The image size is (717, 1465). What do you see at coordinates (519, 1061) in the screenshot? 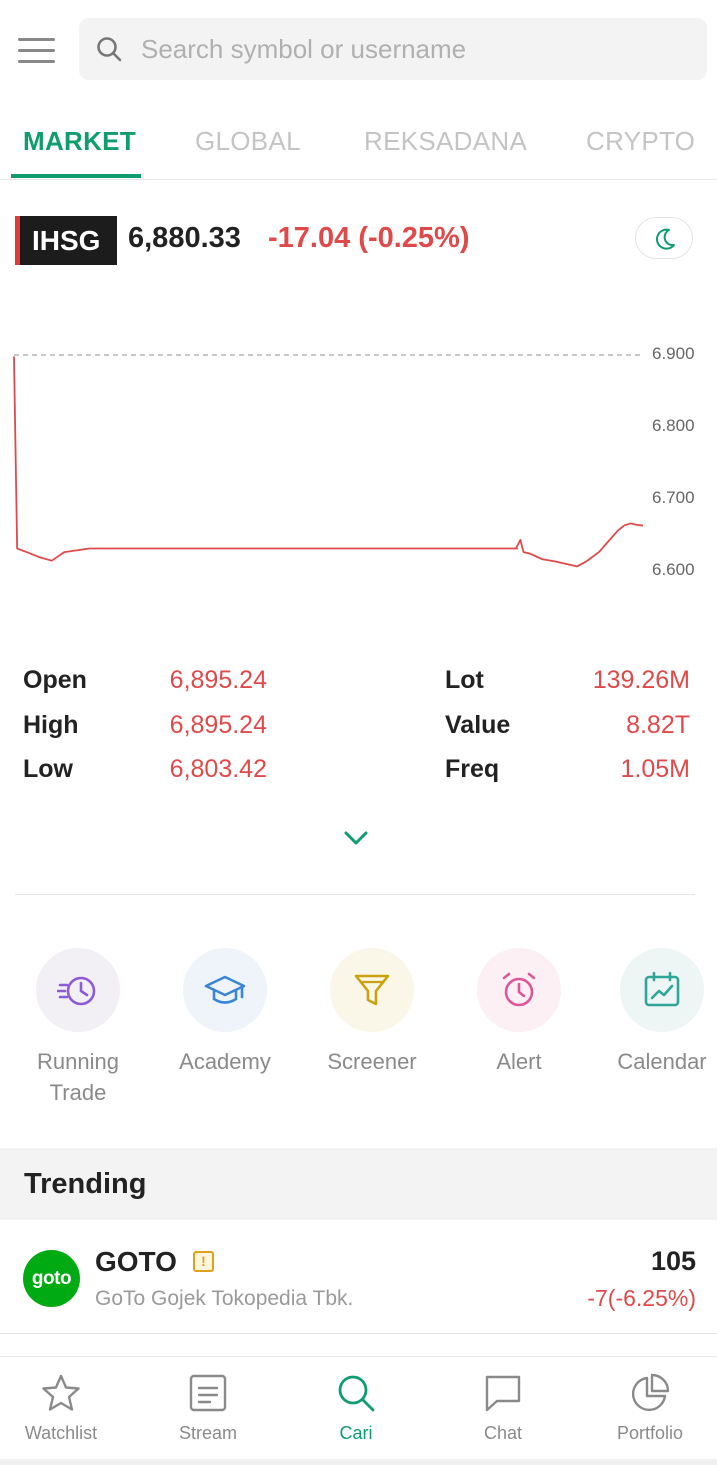
I see `quick-menu-label: Alert` at bounding box center [519, 1061].